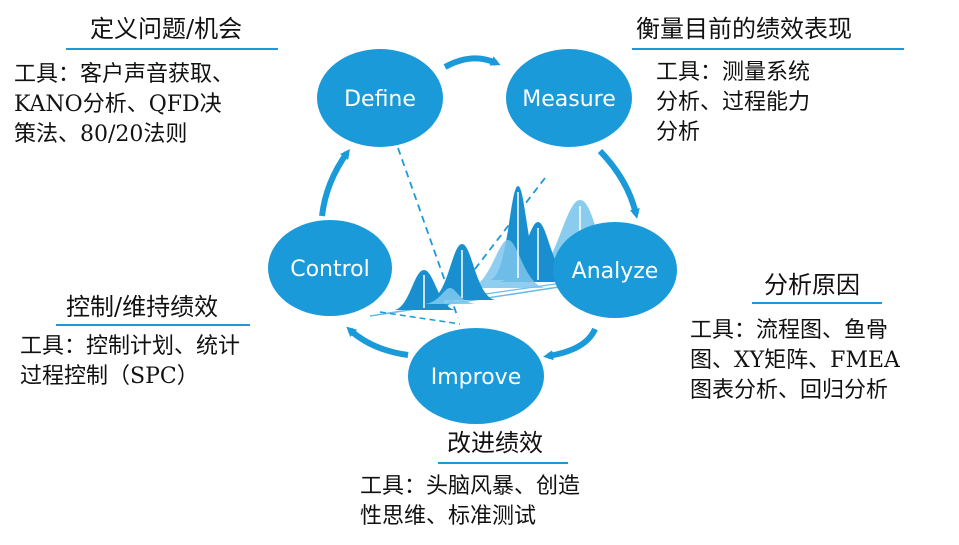 This screenshot has width=959, height=545. I want to click on arrow-improve-to-control-icon, so click(377, 342).